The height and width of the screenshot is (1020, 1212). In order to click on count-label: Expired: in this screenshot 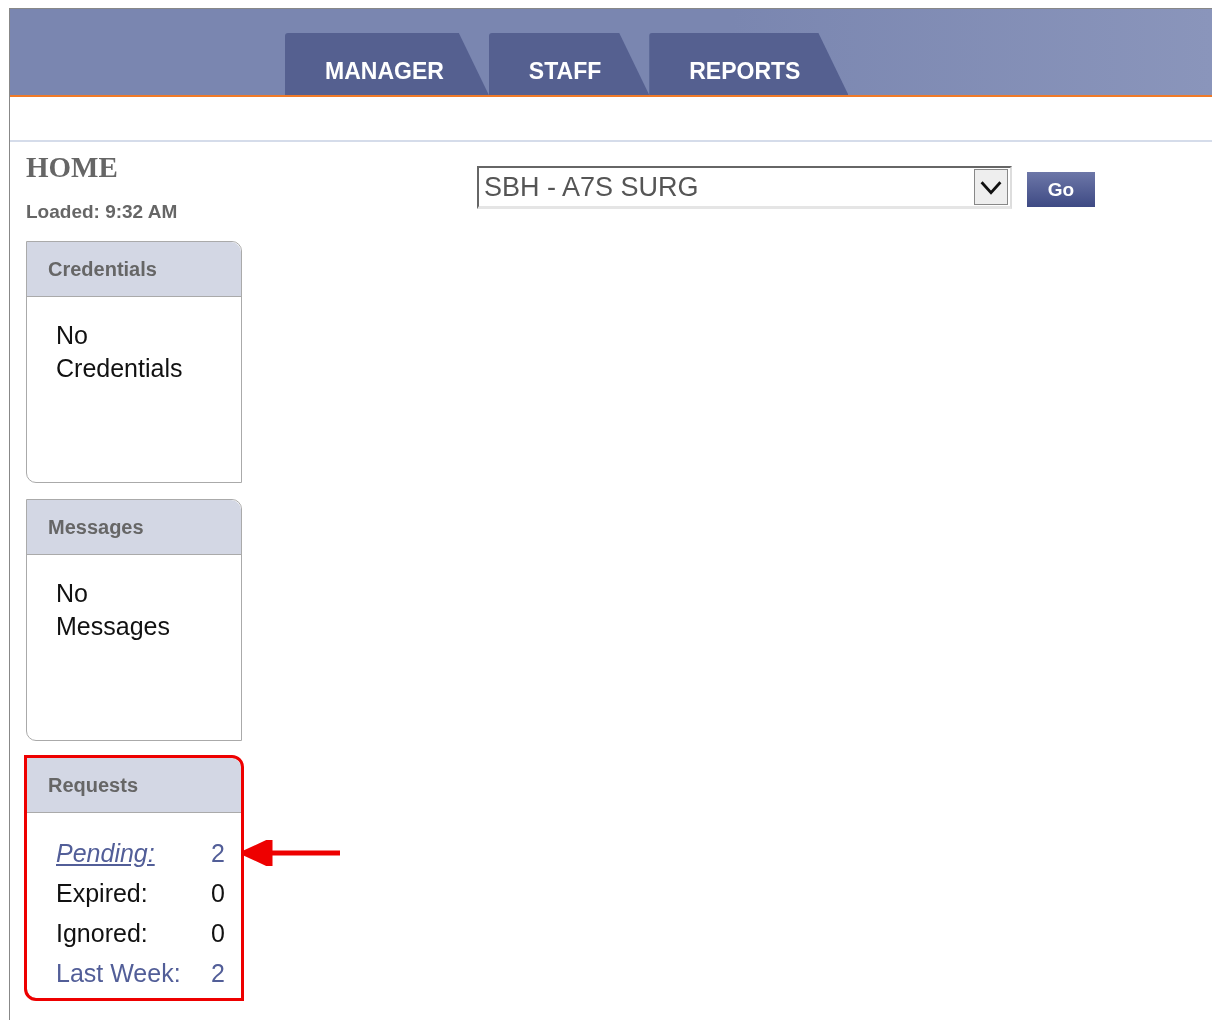, I will do `click(102, 893)`.